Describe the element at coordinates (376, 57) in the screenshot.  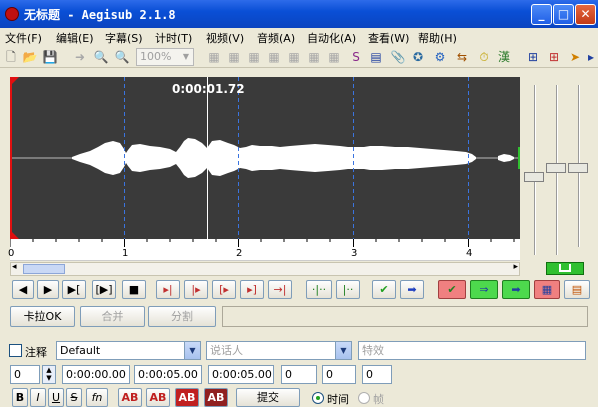
I see `properties-icon: ▤` at that location.